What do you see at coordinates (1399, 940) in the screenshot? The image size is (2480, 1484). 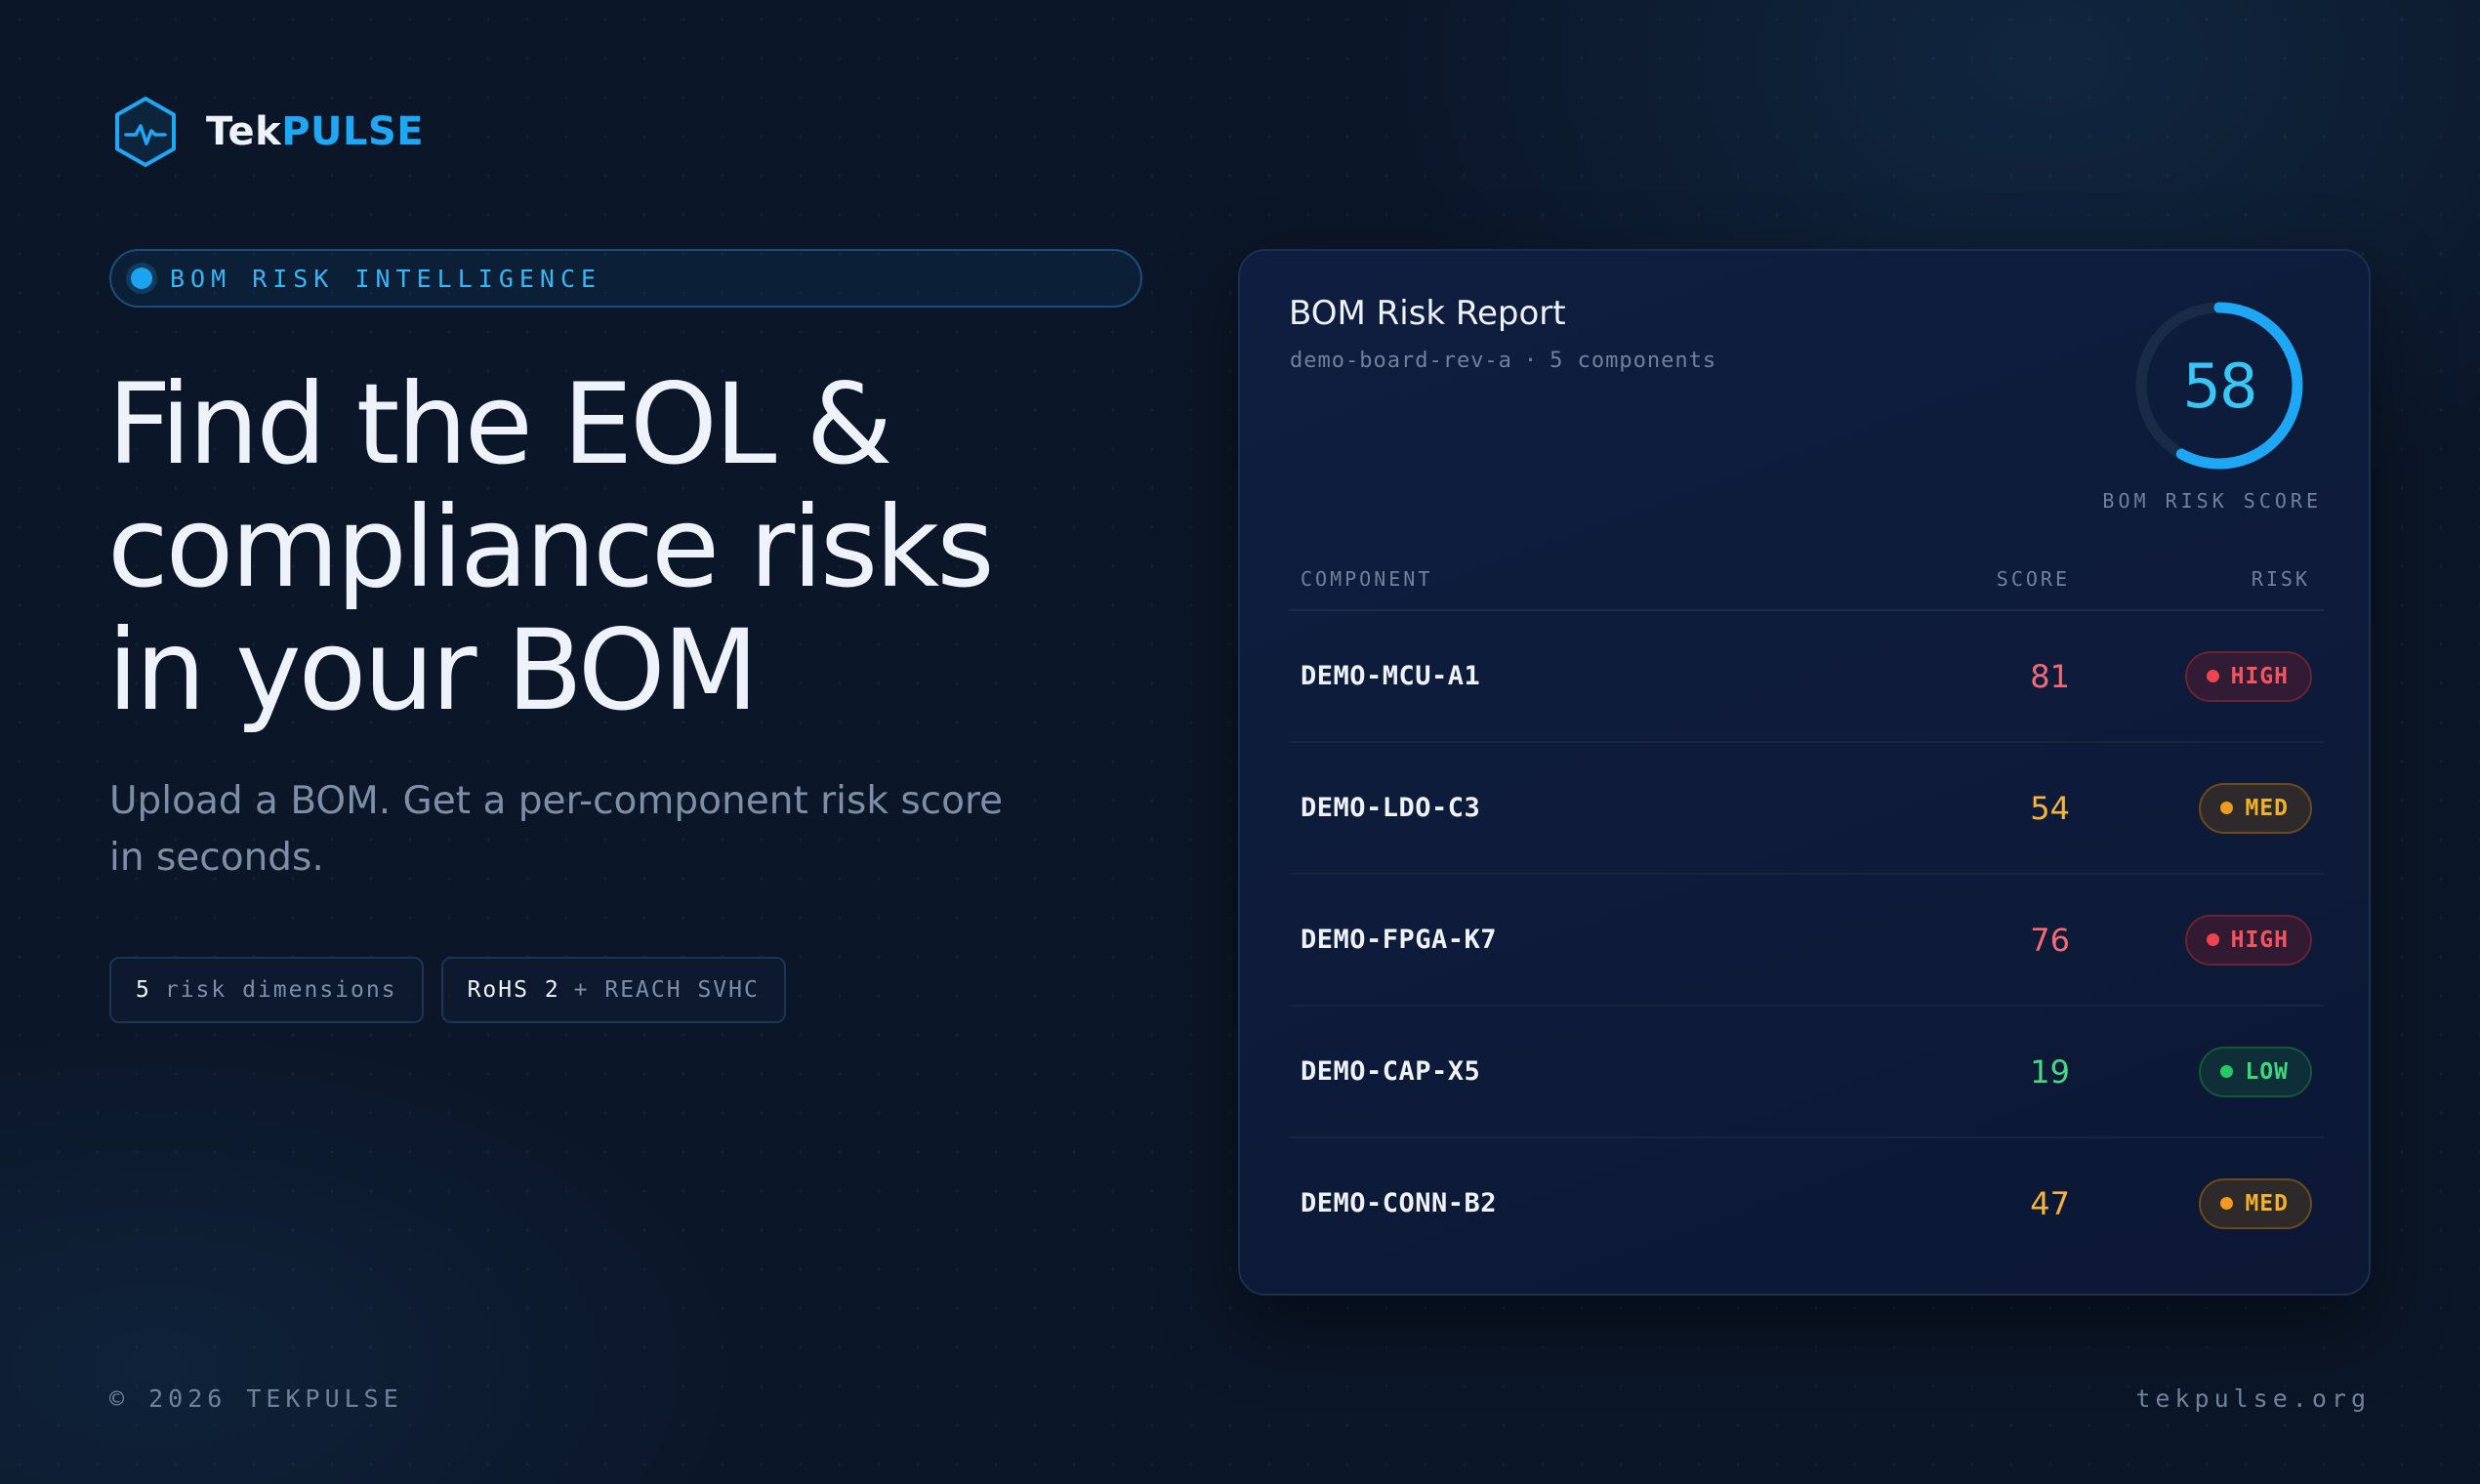 I see `component-name: DEMO-FPGA-K7` at bounding box center [1399, 940].